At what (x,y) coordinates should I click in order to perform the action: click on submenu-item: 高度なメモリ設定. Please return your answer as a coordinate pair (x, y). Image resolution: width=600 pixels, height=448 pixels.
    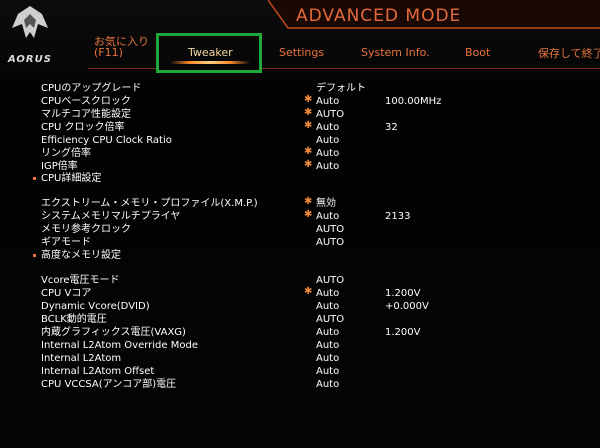
    Looking at the image, I should click on (300, 255).